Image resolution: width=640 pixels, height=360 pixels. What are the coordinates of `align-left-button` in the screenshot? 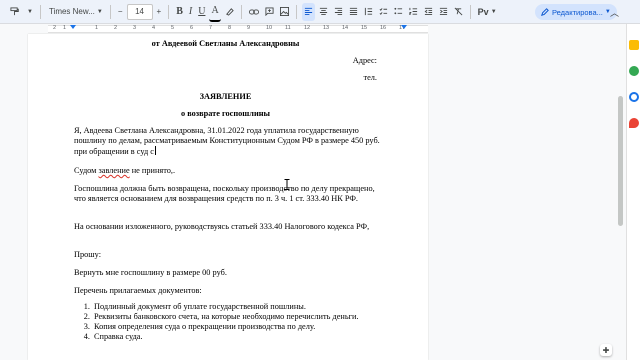 It's located at (308, 11).